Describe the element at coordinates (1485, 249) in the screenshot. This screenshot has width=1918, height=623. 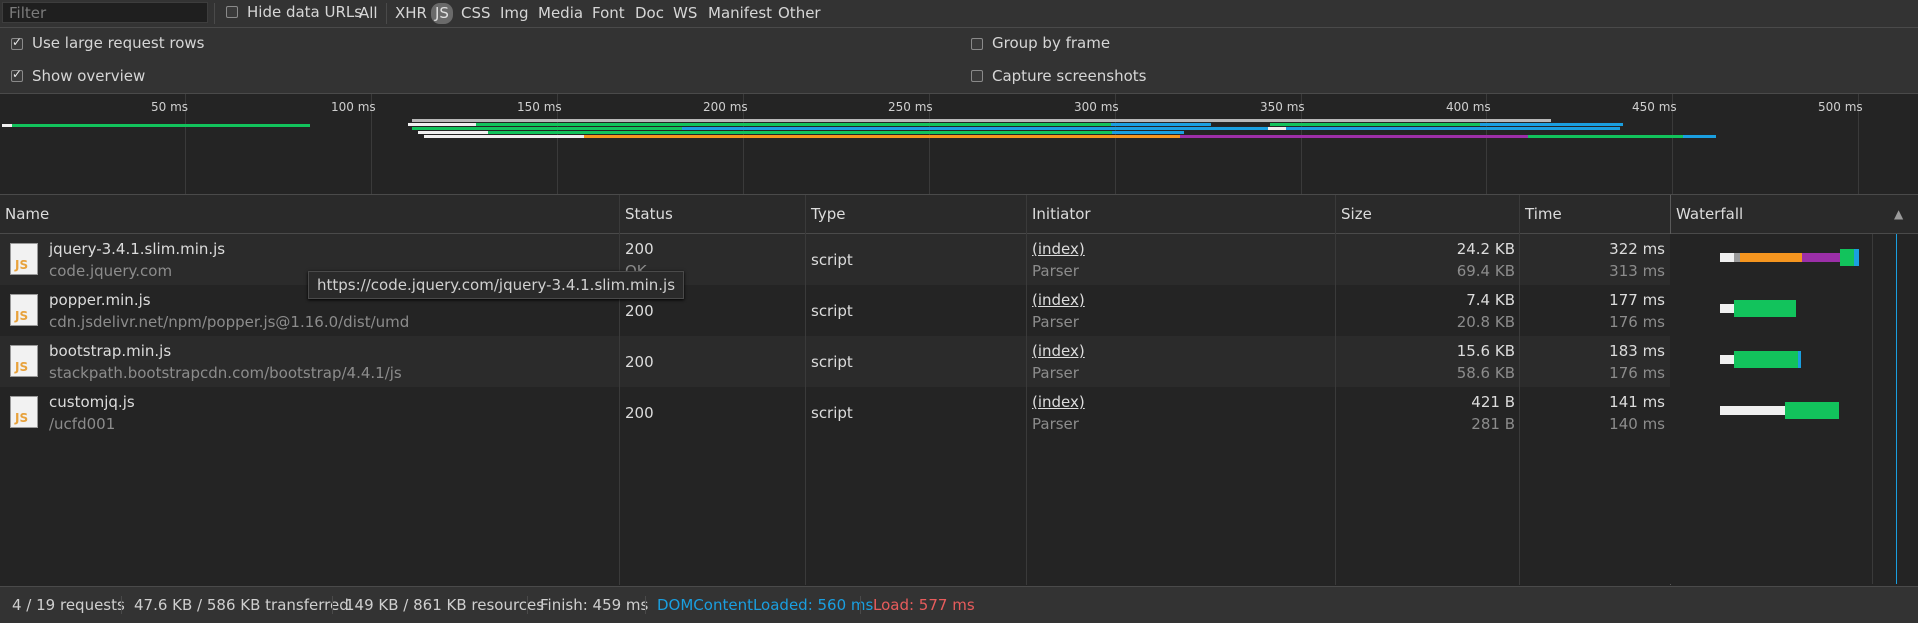
I see `transfer-size: 24.2 KB` at that location.